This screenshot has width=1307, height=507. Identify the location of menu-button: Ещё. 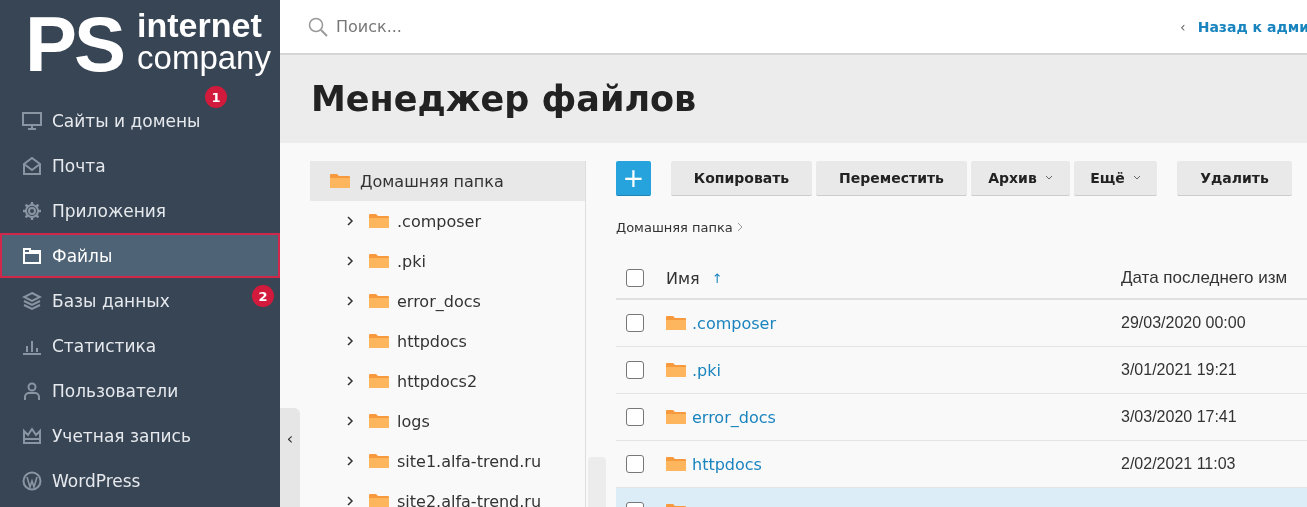
(1115, 178).